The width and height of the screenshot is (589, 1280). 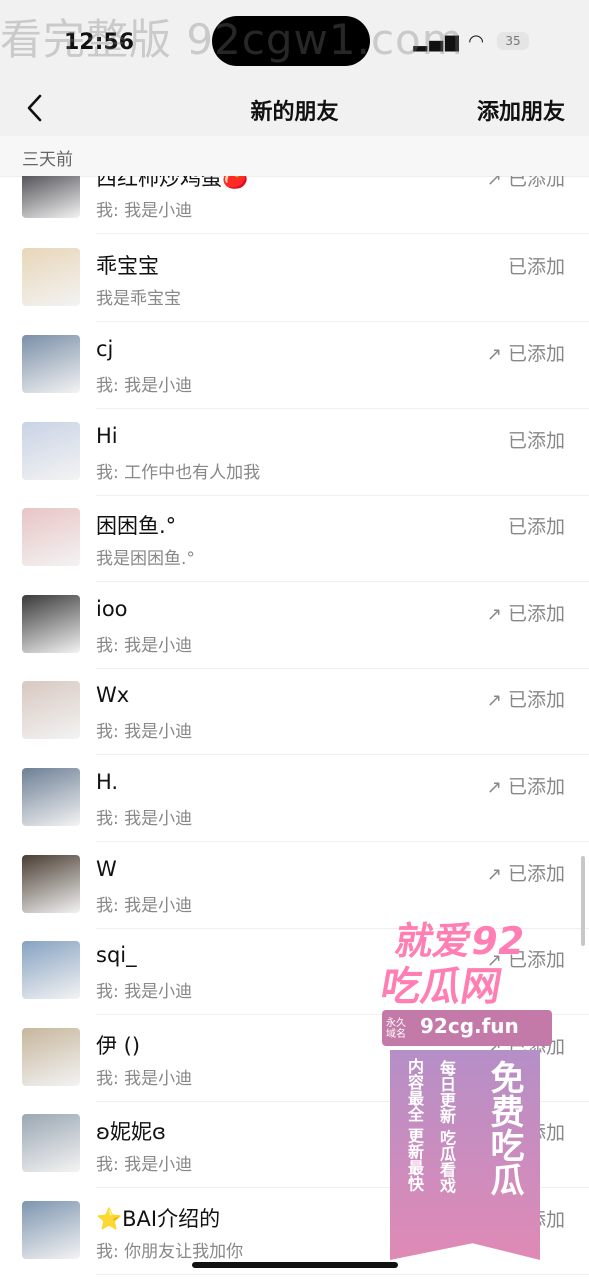 I want to click on list-item: 西红柿炒鸡蛋🍅 我: 我是小迪 ↗ 已添加, so click(x=294, y=205).